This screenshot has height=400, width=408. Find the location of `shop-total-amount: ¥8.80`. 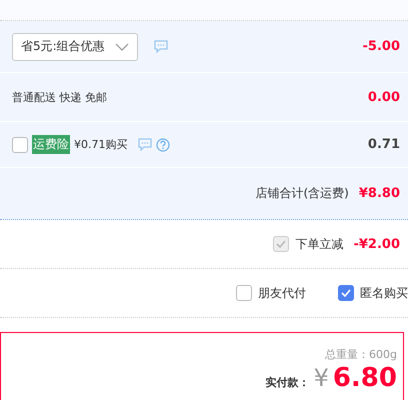

shop-total-amount: ¥8.80 is located at coordinates (379, 193).